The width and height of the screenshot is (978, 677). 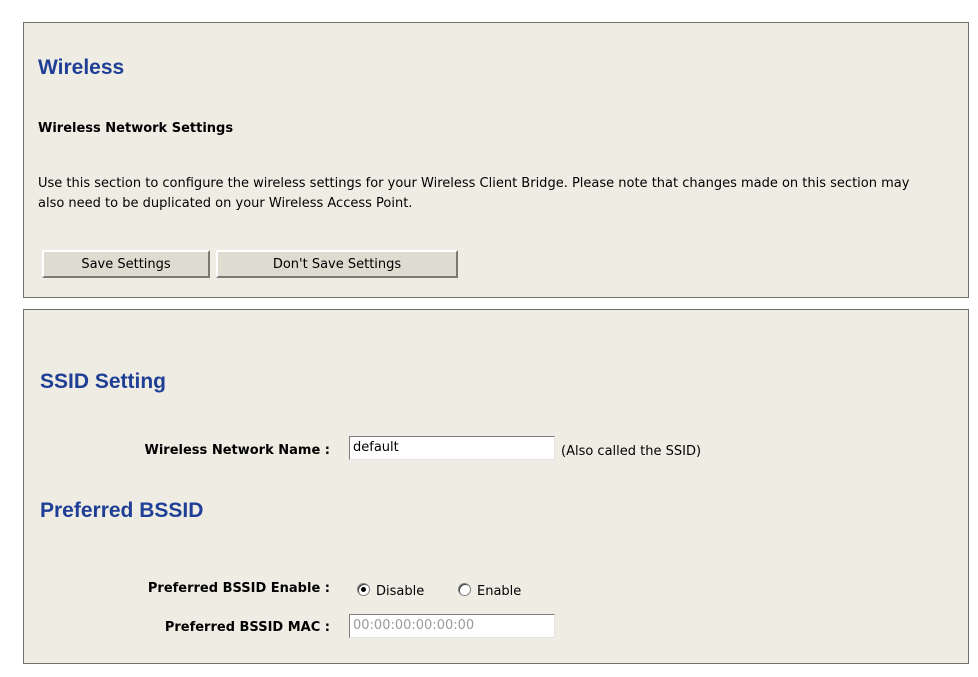 What do you see at coordinates (452, 626) in the screenshot?
I see `preferred-bssid-mac-input: 00:00:00:00:00:00` at bounding box center [452, 626].